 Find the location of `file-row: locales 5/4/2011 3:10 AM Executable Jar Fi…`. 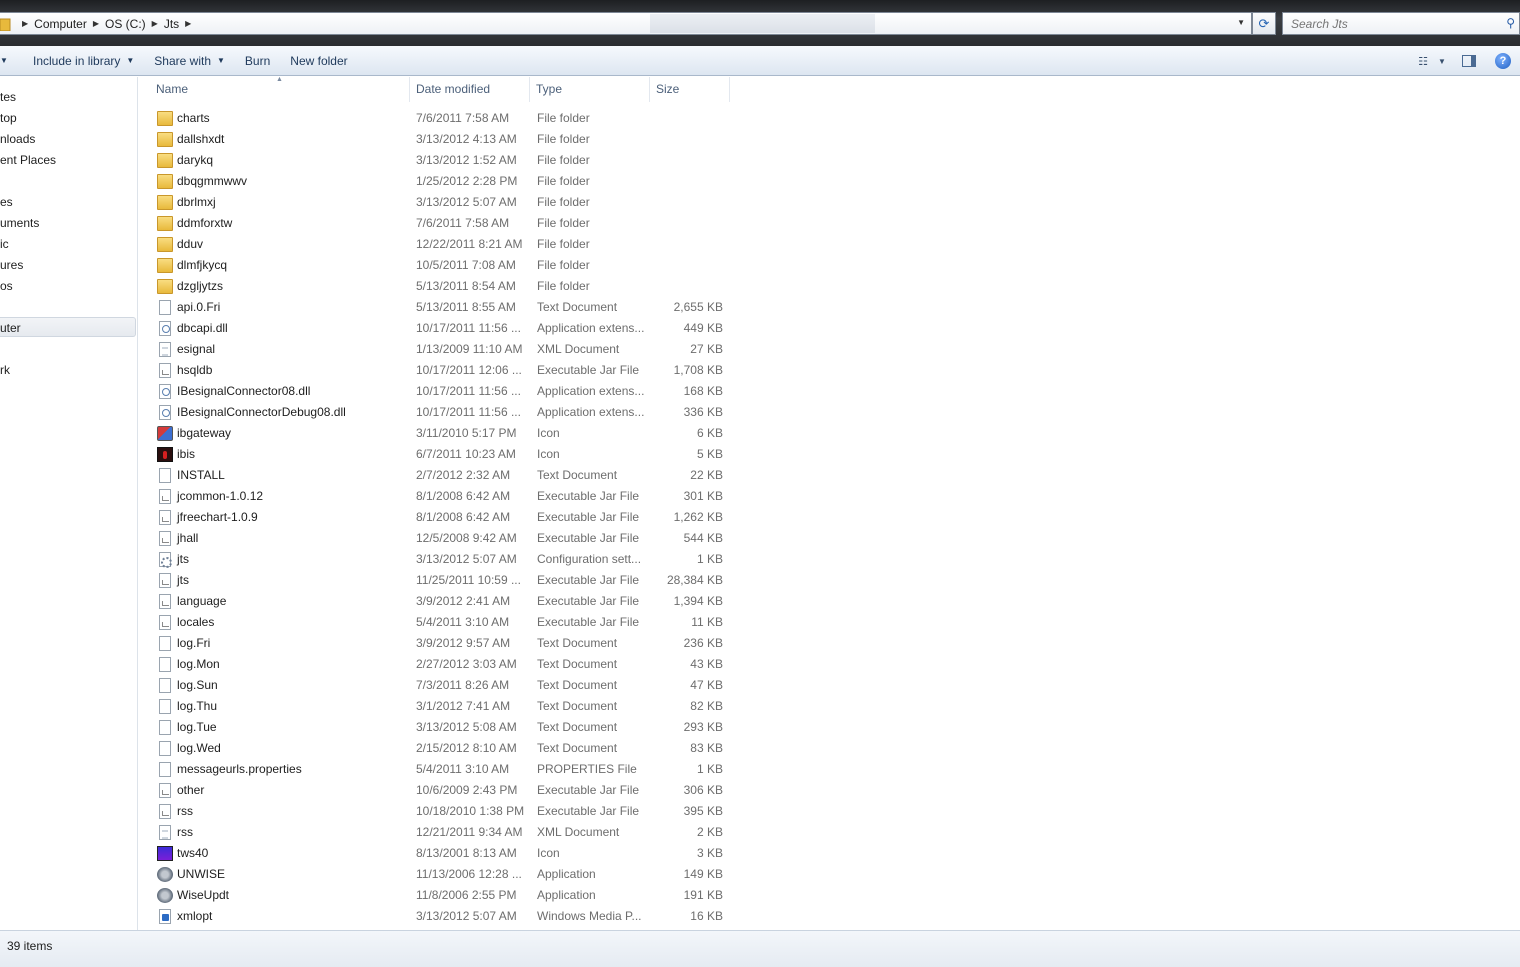

file-row: locales 5/4/2011 3:10 AM Executable Jar Fi… is located at coordinates (445, 622).